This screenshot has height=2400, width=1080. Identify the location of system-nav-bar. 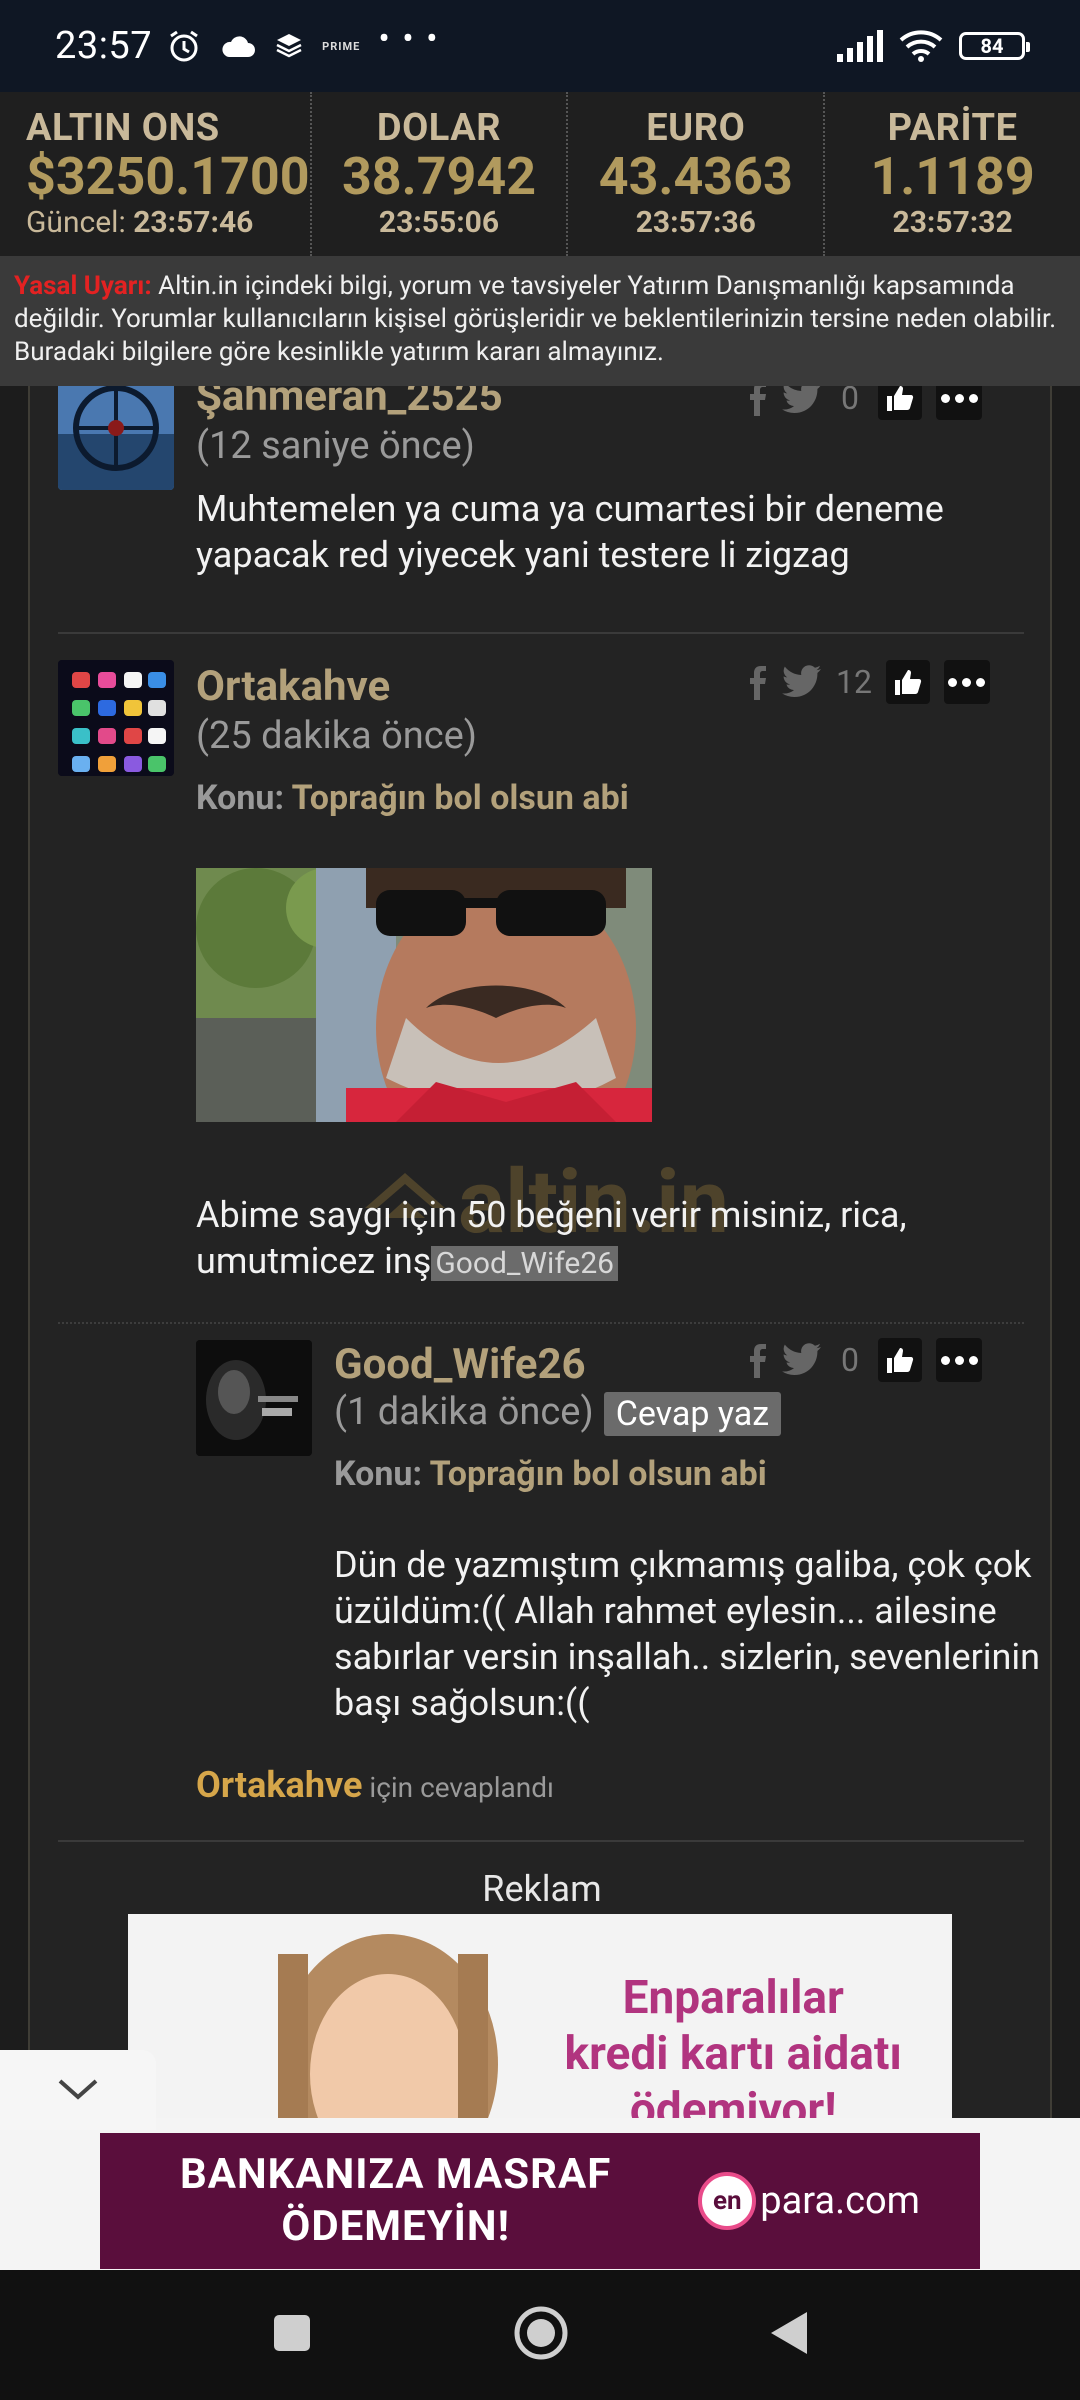
(540, 2335).